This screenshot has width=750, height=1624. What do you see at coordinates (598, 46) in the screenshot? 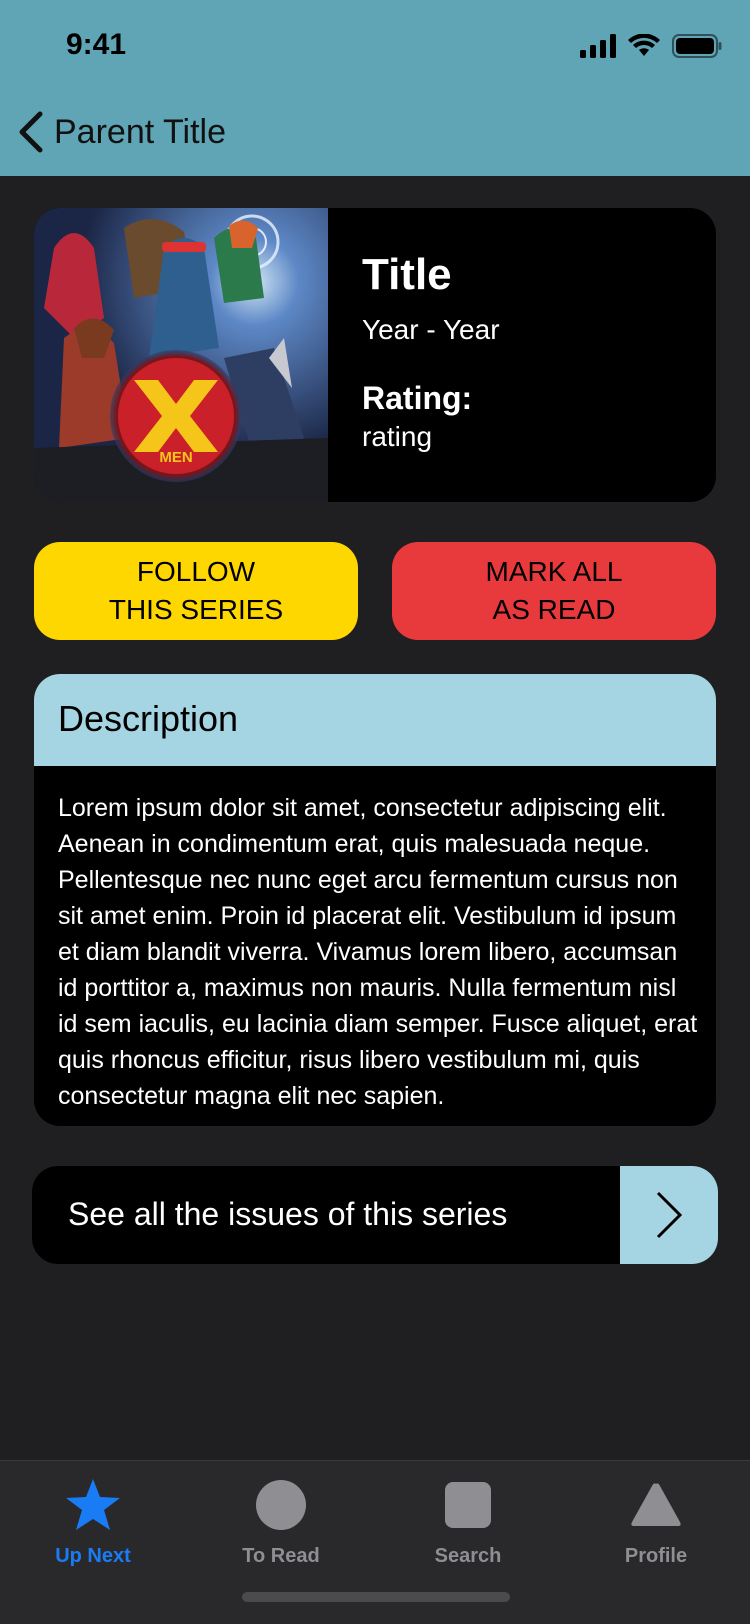
I see `cellular-signal-icon` at bounding box center [598, 46].